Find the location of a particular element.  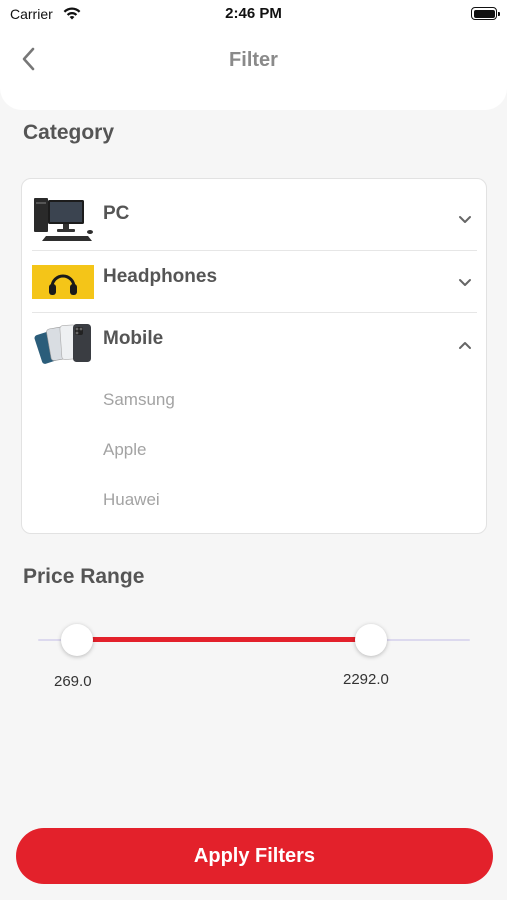

apply-filters-button: Apply Filters is located at coordinates (254, 856).